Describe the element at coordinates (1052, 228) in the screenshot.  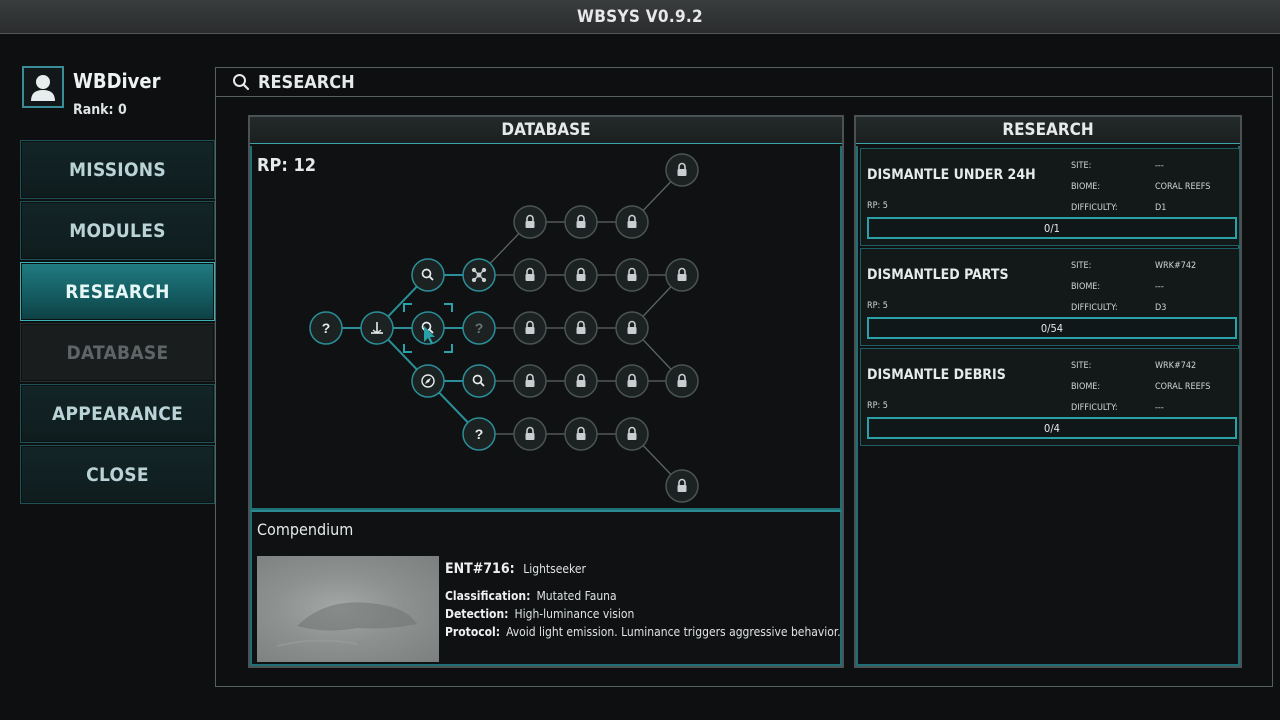
I see `task-progress: 0/1` at that location.